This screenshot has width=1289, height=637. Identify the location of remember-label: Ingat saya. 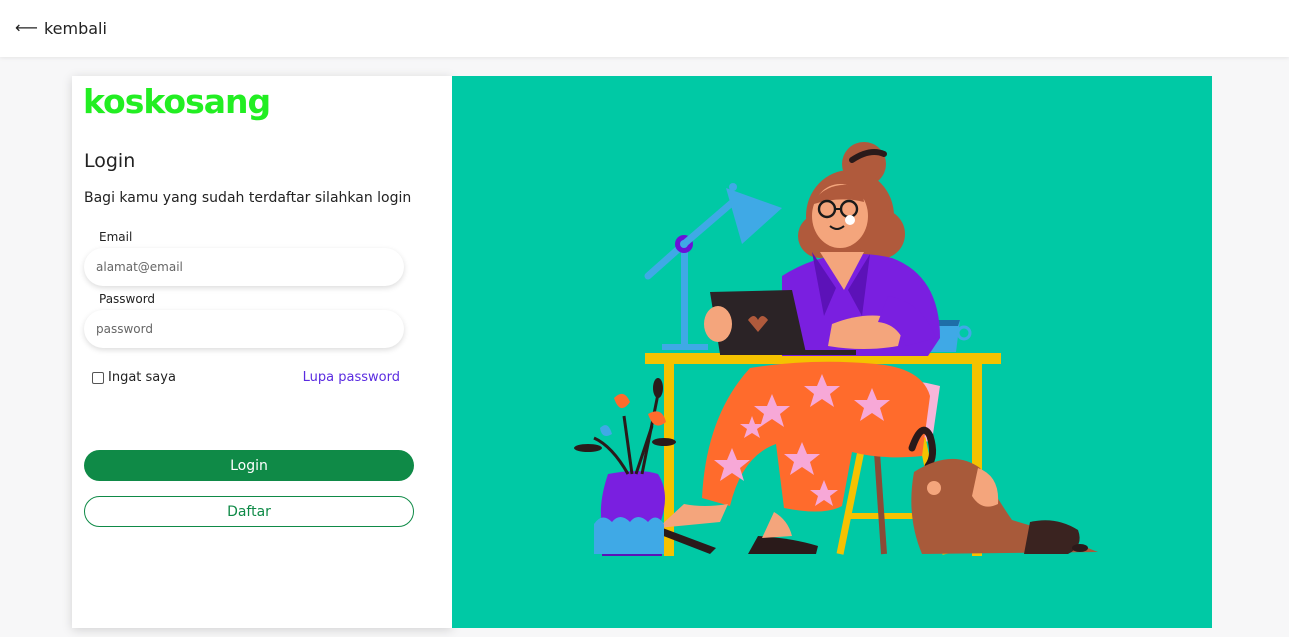
(142, 377).